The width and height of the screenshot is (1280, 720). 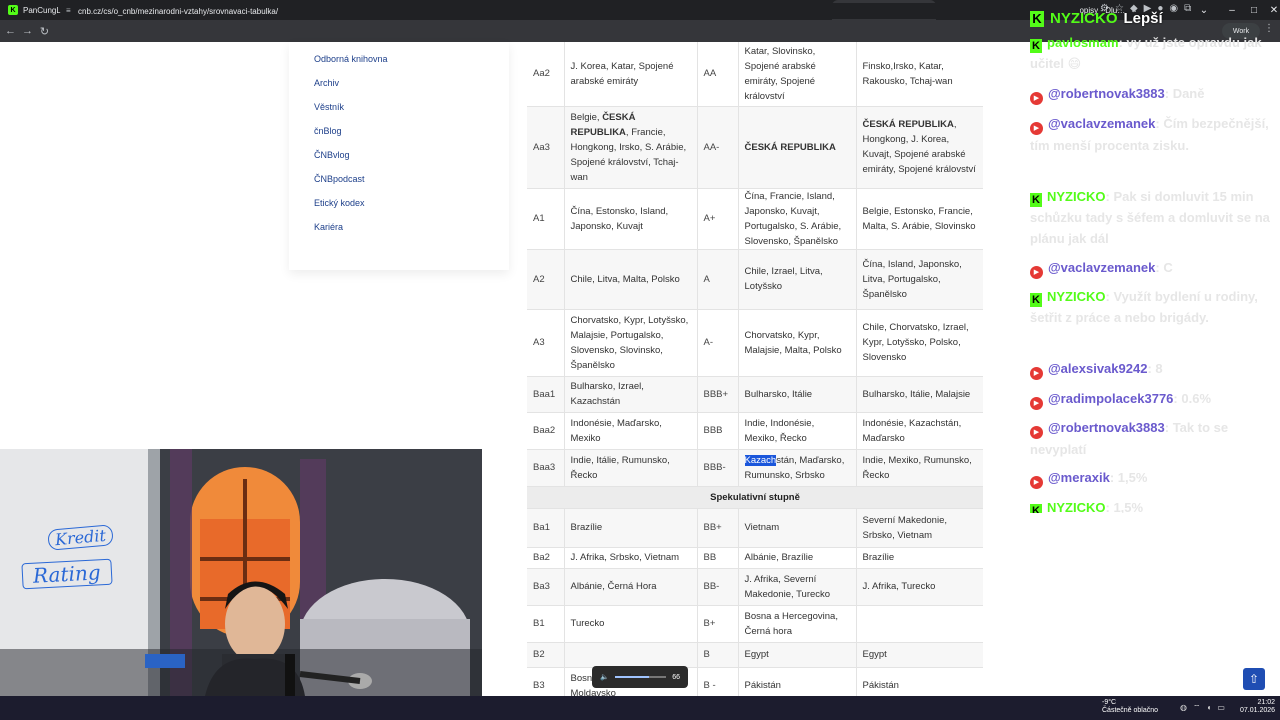 What do you see at coordinates (796, 468) in the screenshot?
I see `country-list-cell: Kazachstán, Maďarsko, Rumunsko, Srbsko` at bounding box center [796, 468].